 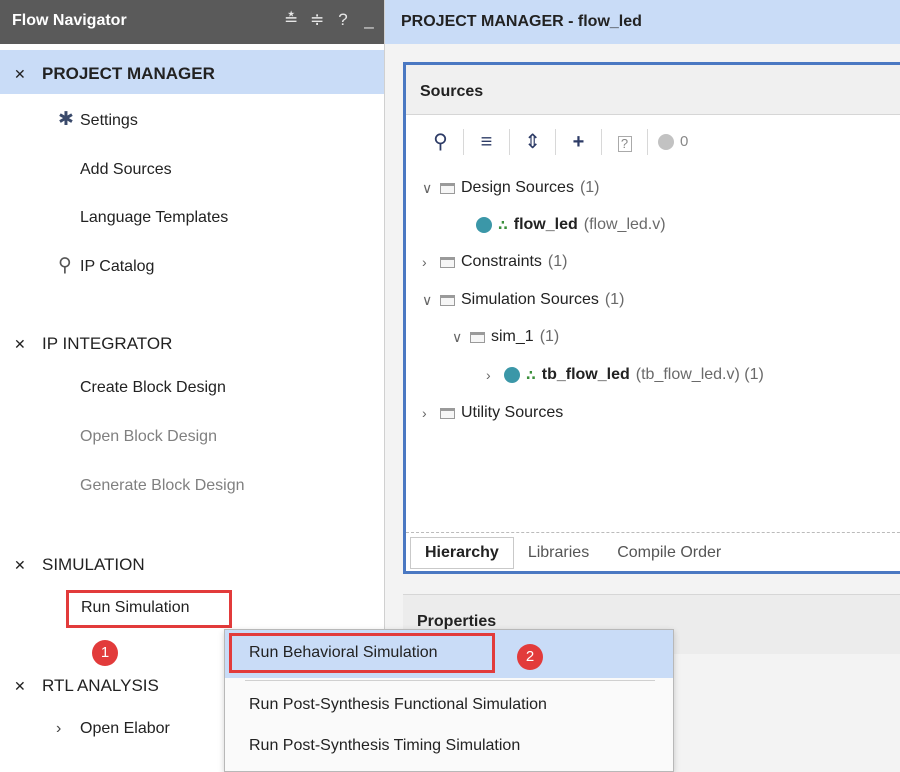 What do you see at coordinates (135, 607) in the screenshot?
I see `run-simulation-label: Run Simulation` at bounding box center [135, 607].